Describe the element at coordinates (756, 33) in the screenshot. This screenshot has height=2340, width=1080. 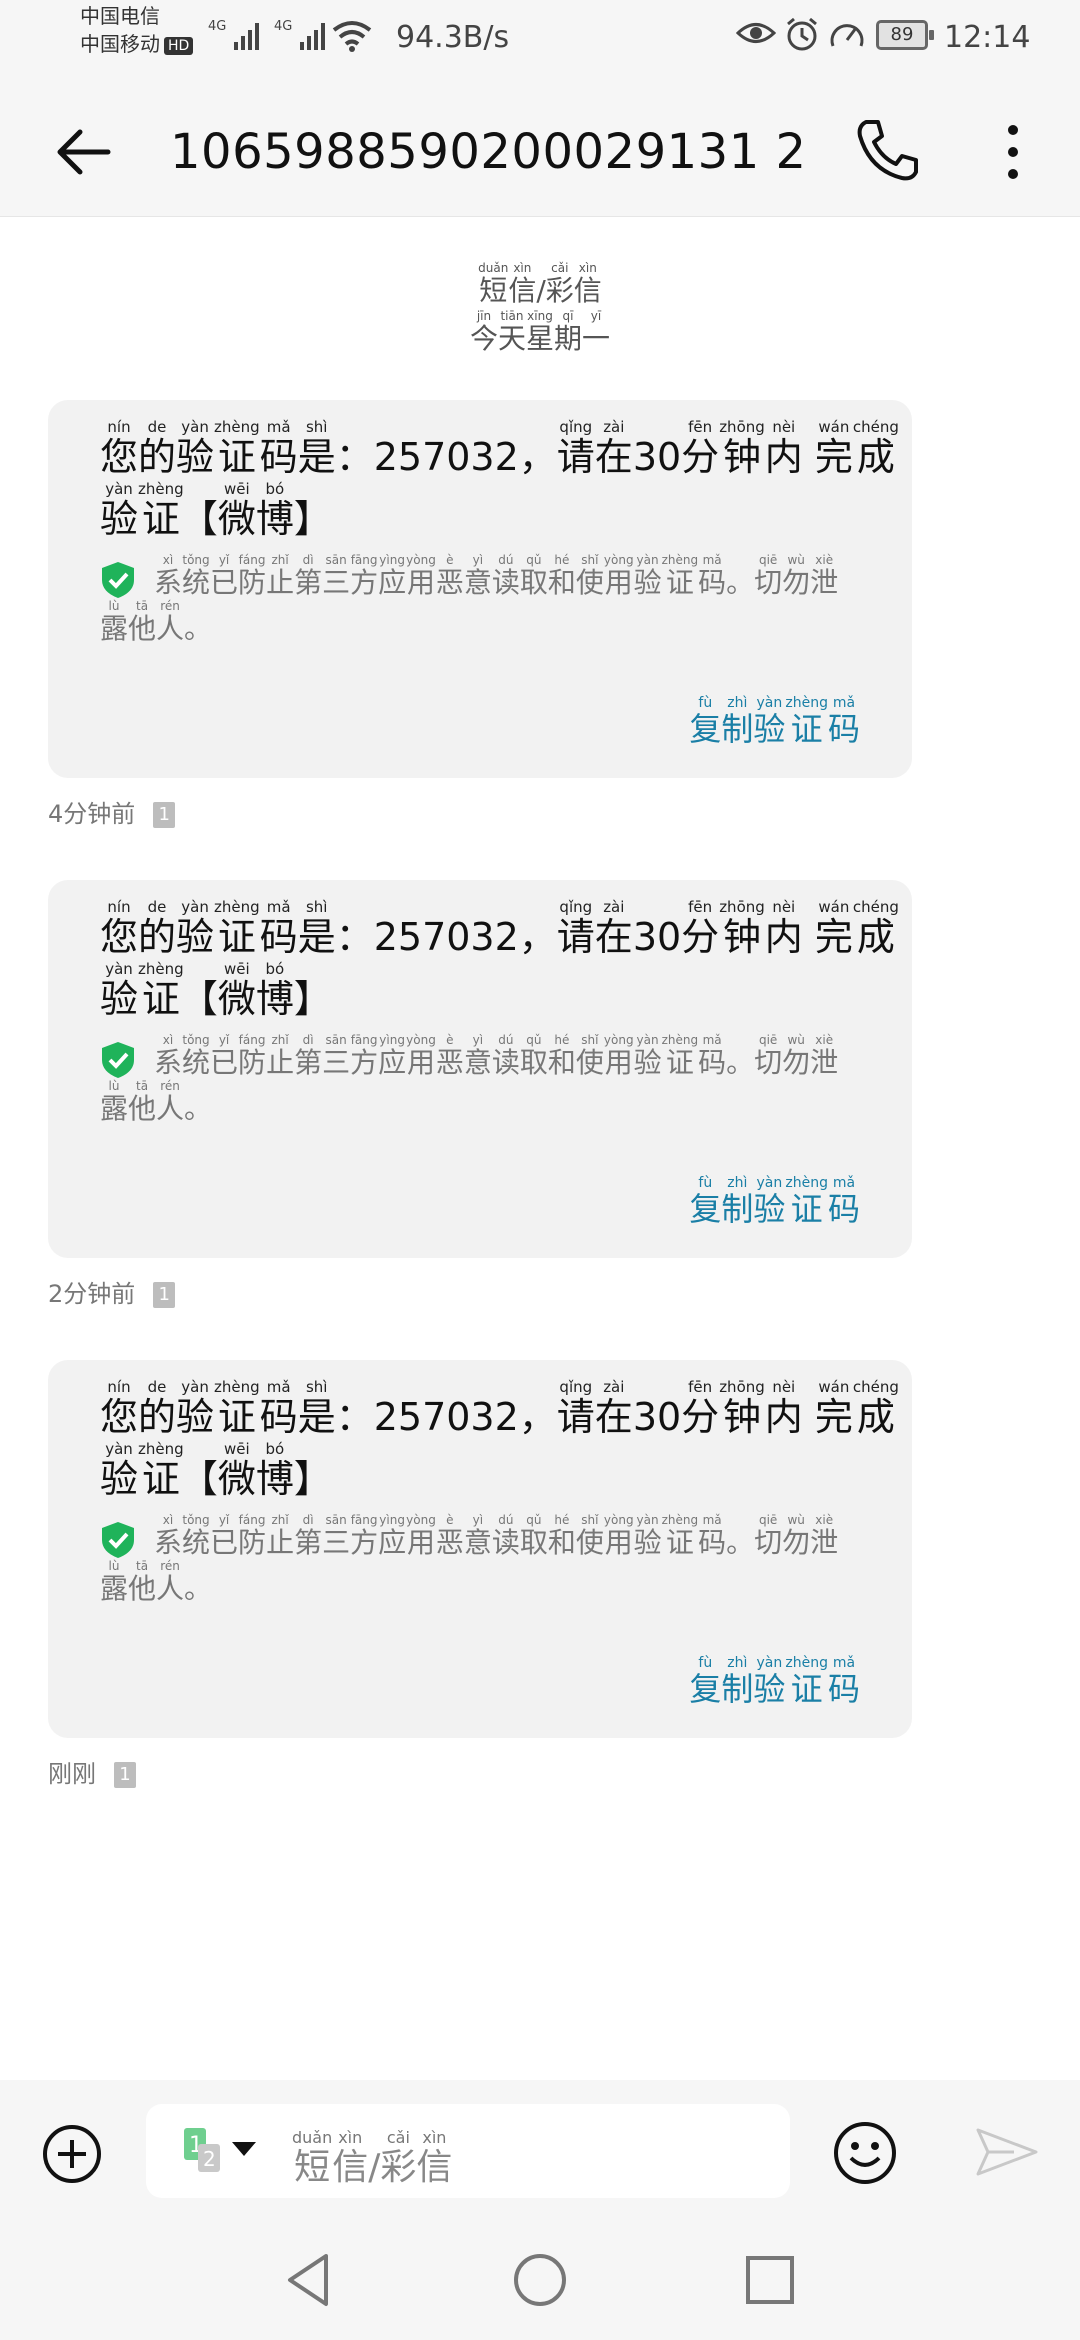
I see `eye-icon` at that location.